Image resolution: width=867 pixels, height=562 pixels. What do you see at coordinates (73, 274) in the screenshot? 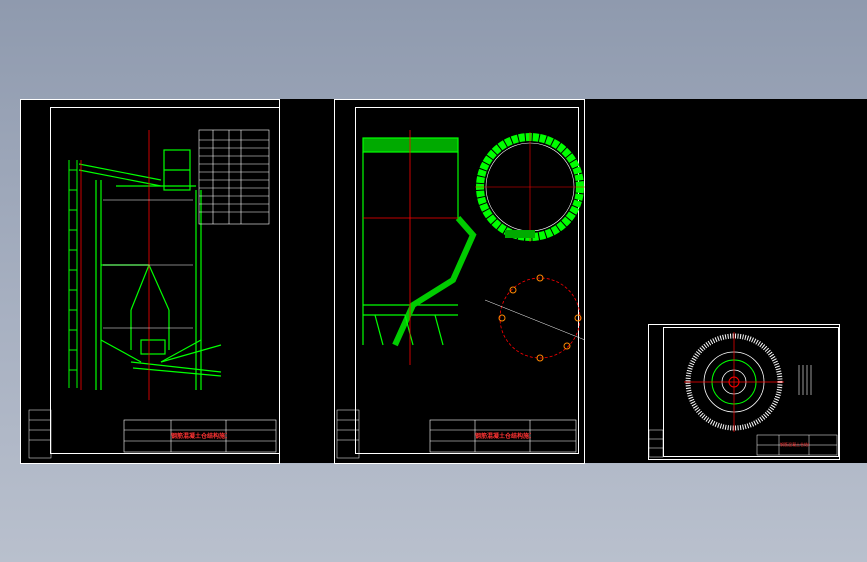
I see `ladder` at bounding box center [73, 274].